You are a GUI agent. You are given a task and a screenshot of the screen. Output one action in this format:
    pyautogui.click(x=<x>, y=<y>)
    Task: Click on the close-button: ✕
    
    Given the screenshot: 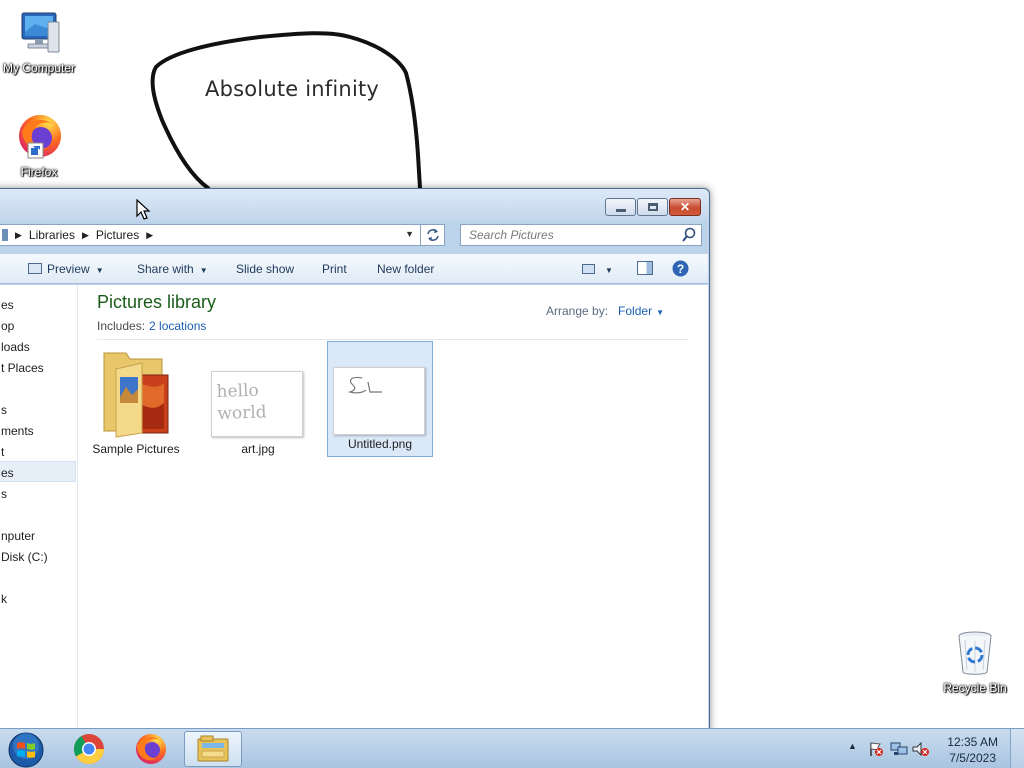 What is the action you would take?
    pyautogui.click(x=685, y=207)
    